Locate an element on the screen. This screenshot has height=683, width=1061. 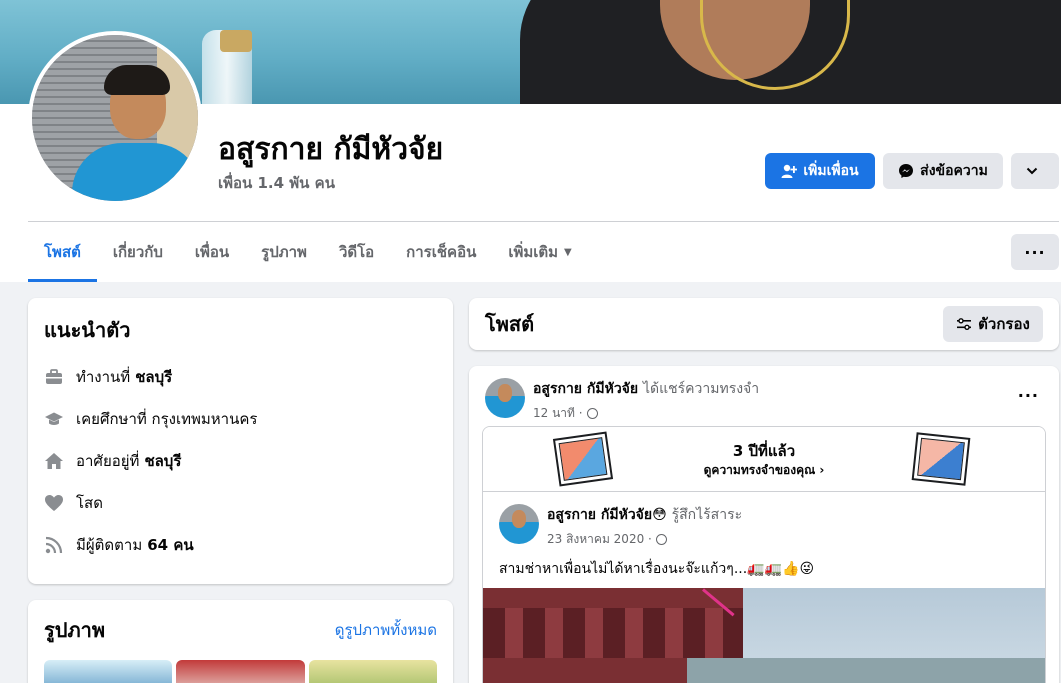
add-friend-icon is located at coordinates (789, 171).